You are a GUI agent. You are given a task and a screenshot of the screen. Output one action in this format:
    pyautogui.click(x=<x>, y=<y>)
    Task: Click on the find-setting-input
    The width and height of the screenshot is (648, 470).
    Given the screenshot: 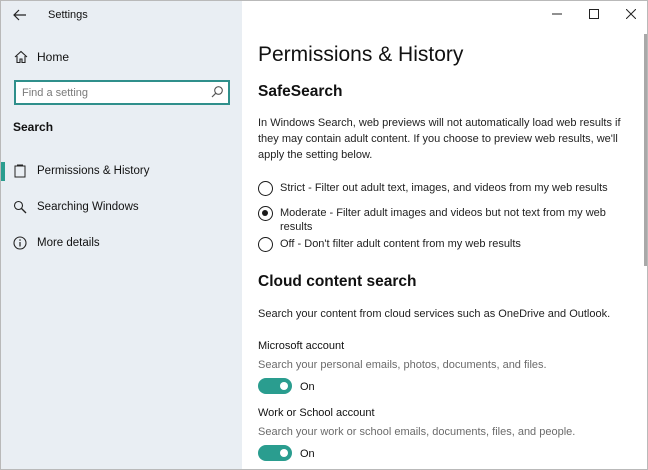 What is the action you would take?
    pyautogui.click(x=112, y=92)
    